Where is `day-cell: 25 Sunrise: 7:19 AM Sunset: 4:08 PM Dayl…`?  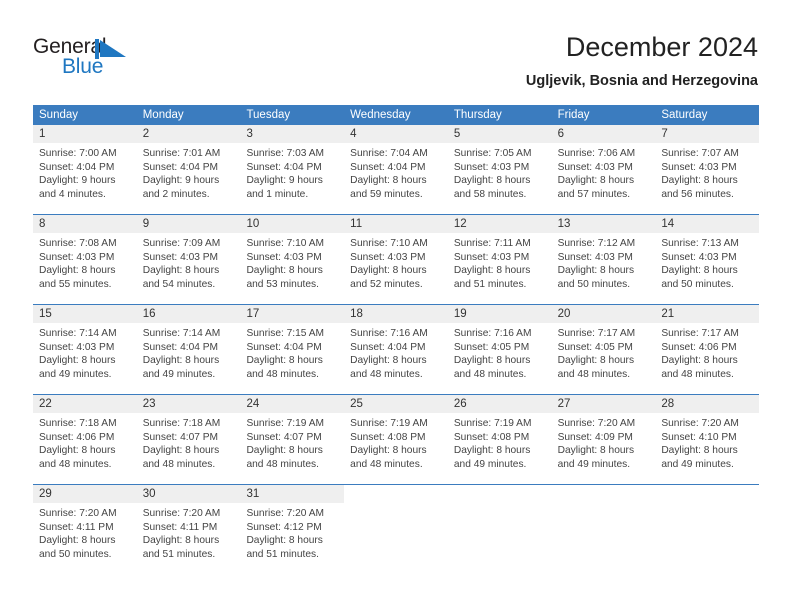
day-cell: 25 Sunrise: 7:19 AM Sunset: 4:08 PM Dayl… is located at coordinates (396, 439).